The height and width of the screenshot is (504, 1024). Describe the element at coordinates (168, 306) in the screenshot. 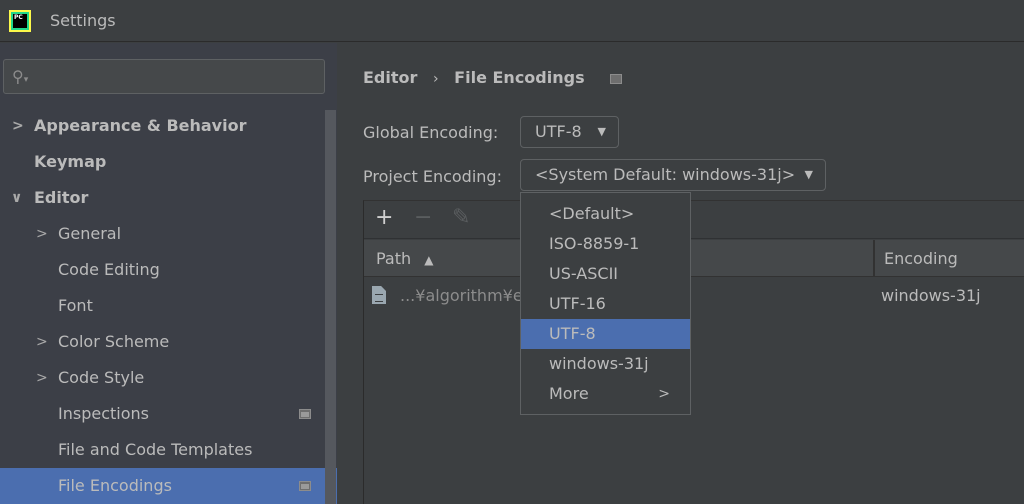

I see `sidebar-item-font: Font` at that location.